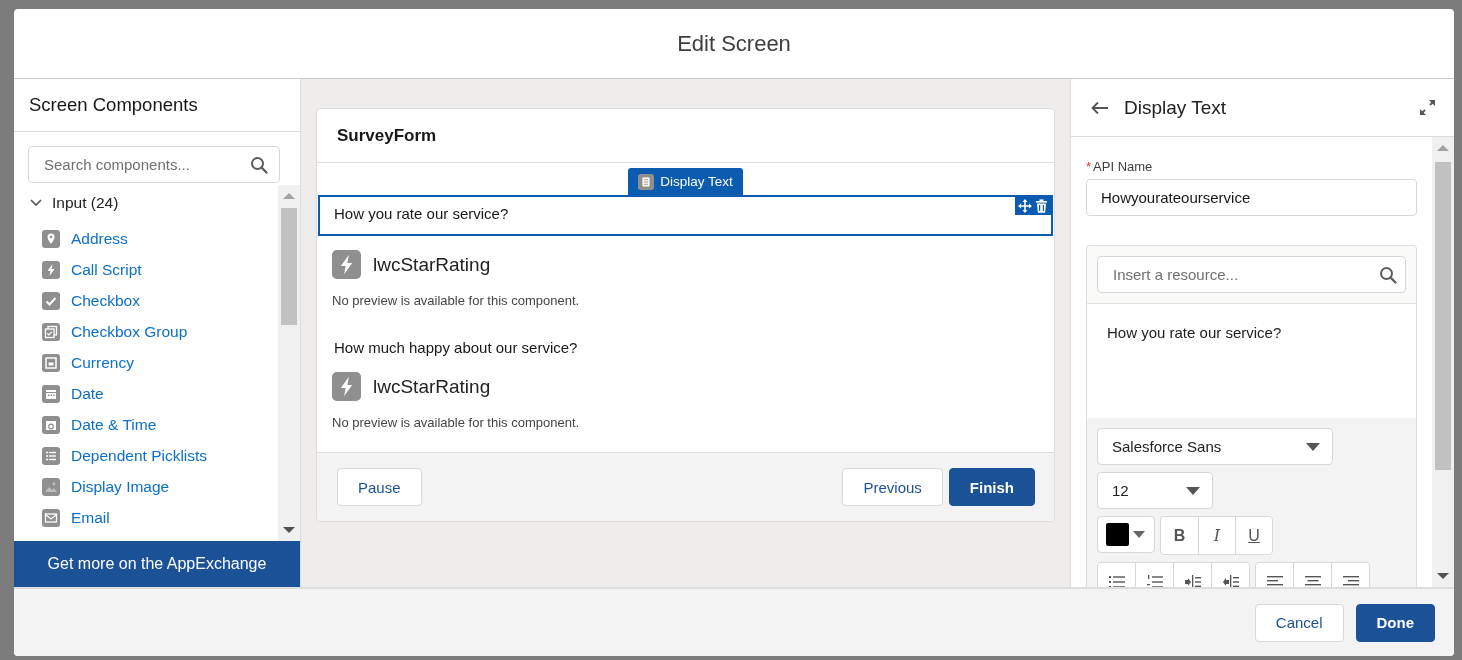 The height and width of the screenshot is (660, 1462). What do you see at coordinates (114, 424) in the screenshot?
I see `component-link: Date & Time` at bounding box center [114, 424].